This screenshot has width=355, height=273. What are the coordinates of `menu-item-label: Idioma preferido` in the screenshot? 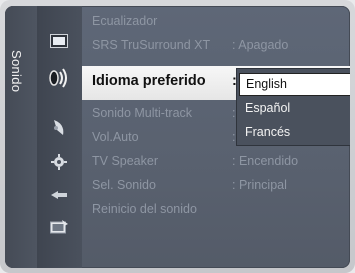 It's located at (149, 81).